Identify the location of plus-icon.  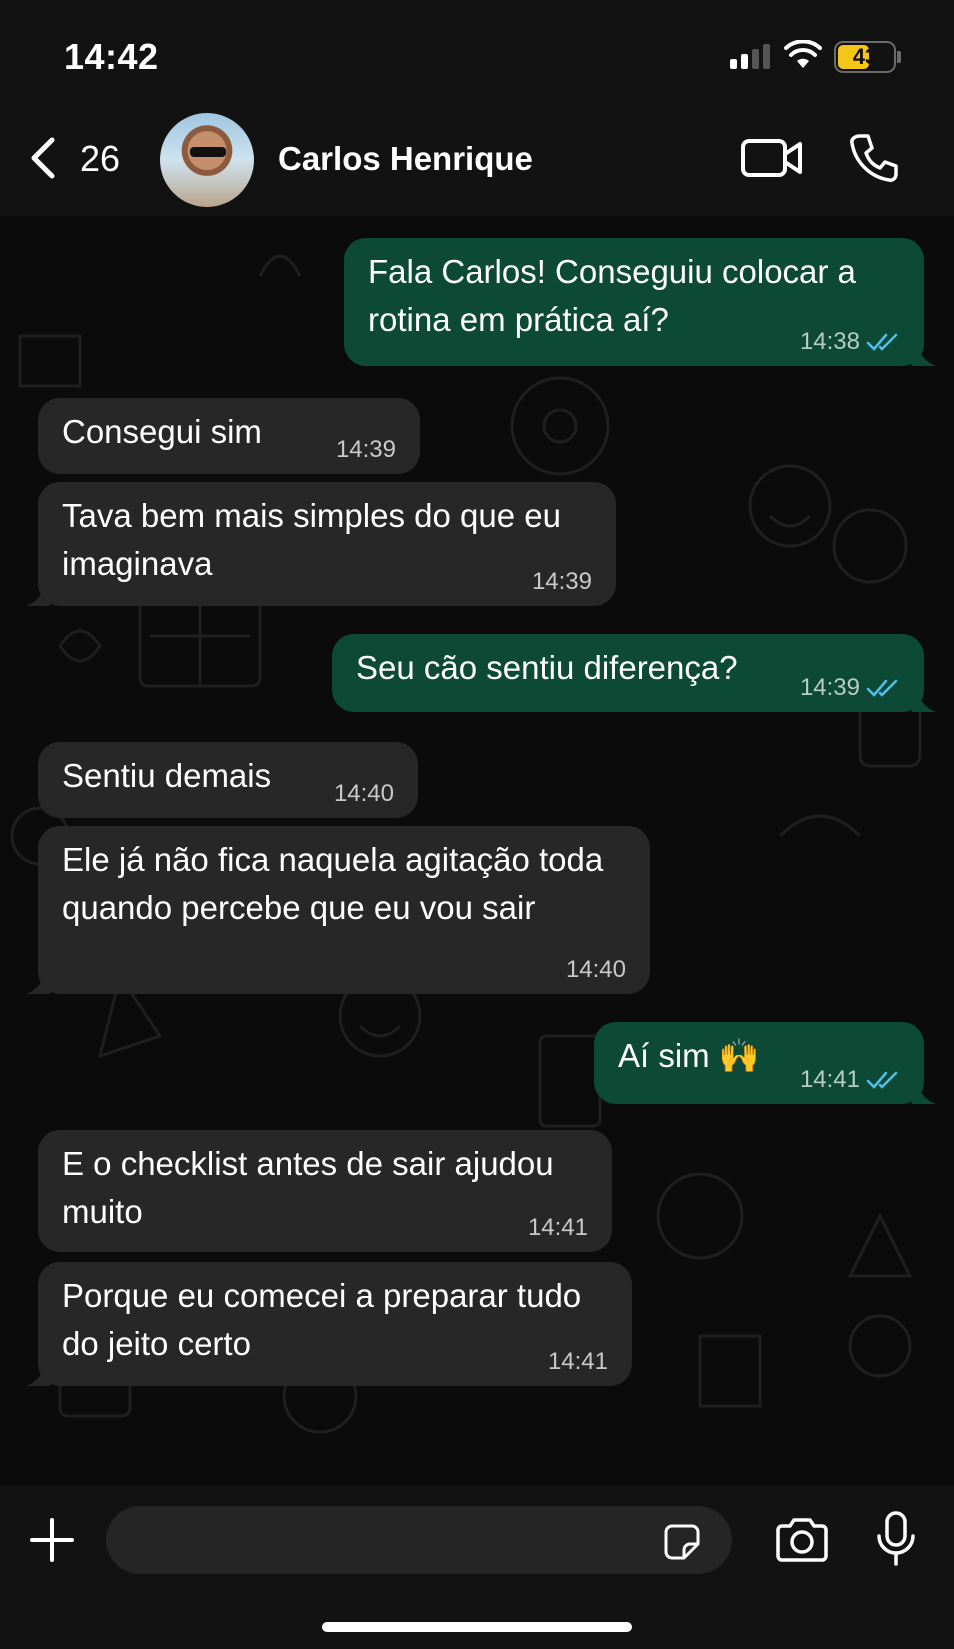
(52, 1540).